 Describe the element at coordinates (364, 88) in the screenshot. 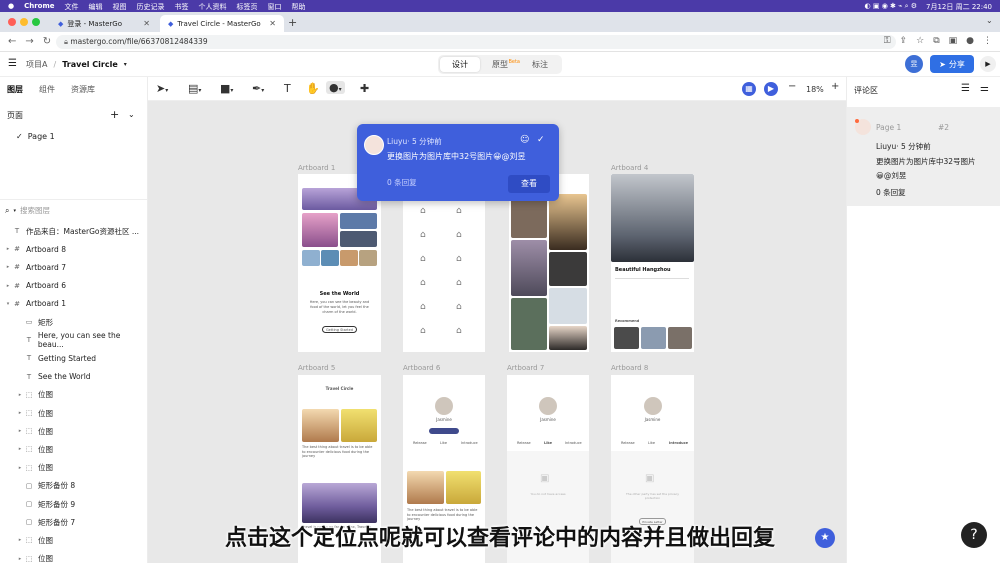

I see `plugin-icon: ✚` at that location.